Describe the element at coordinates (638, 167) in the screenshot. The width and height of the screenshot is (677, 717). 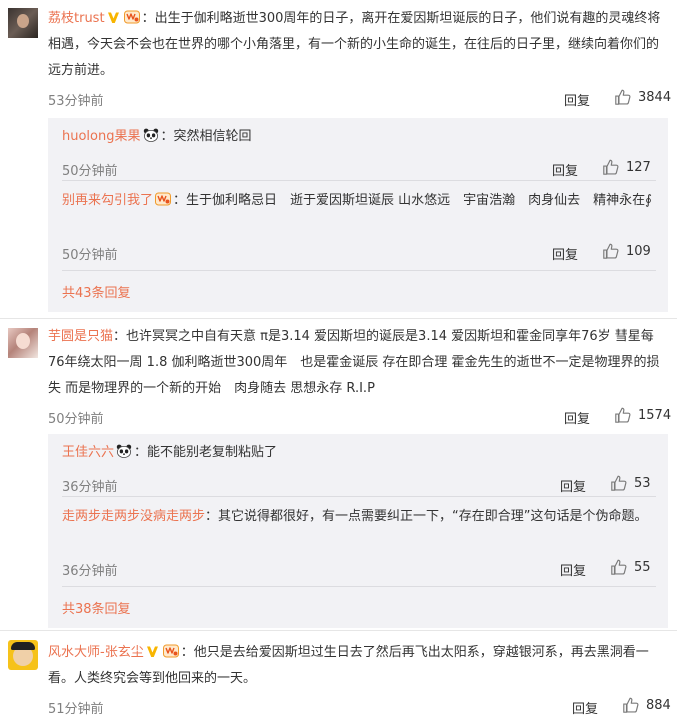
I see `like-count: 127` at that location.